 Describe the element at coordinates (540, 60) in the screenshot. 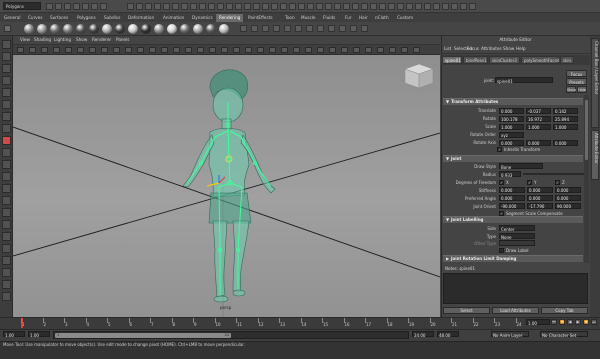

I see `ae-tab-polysmoothface4: polySmoothFace4` at that location.